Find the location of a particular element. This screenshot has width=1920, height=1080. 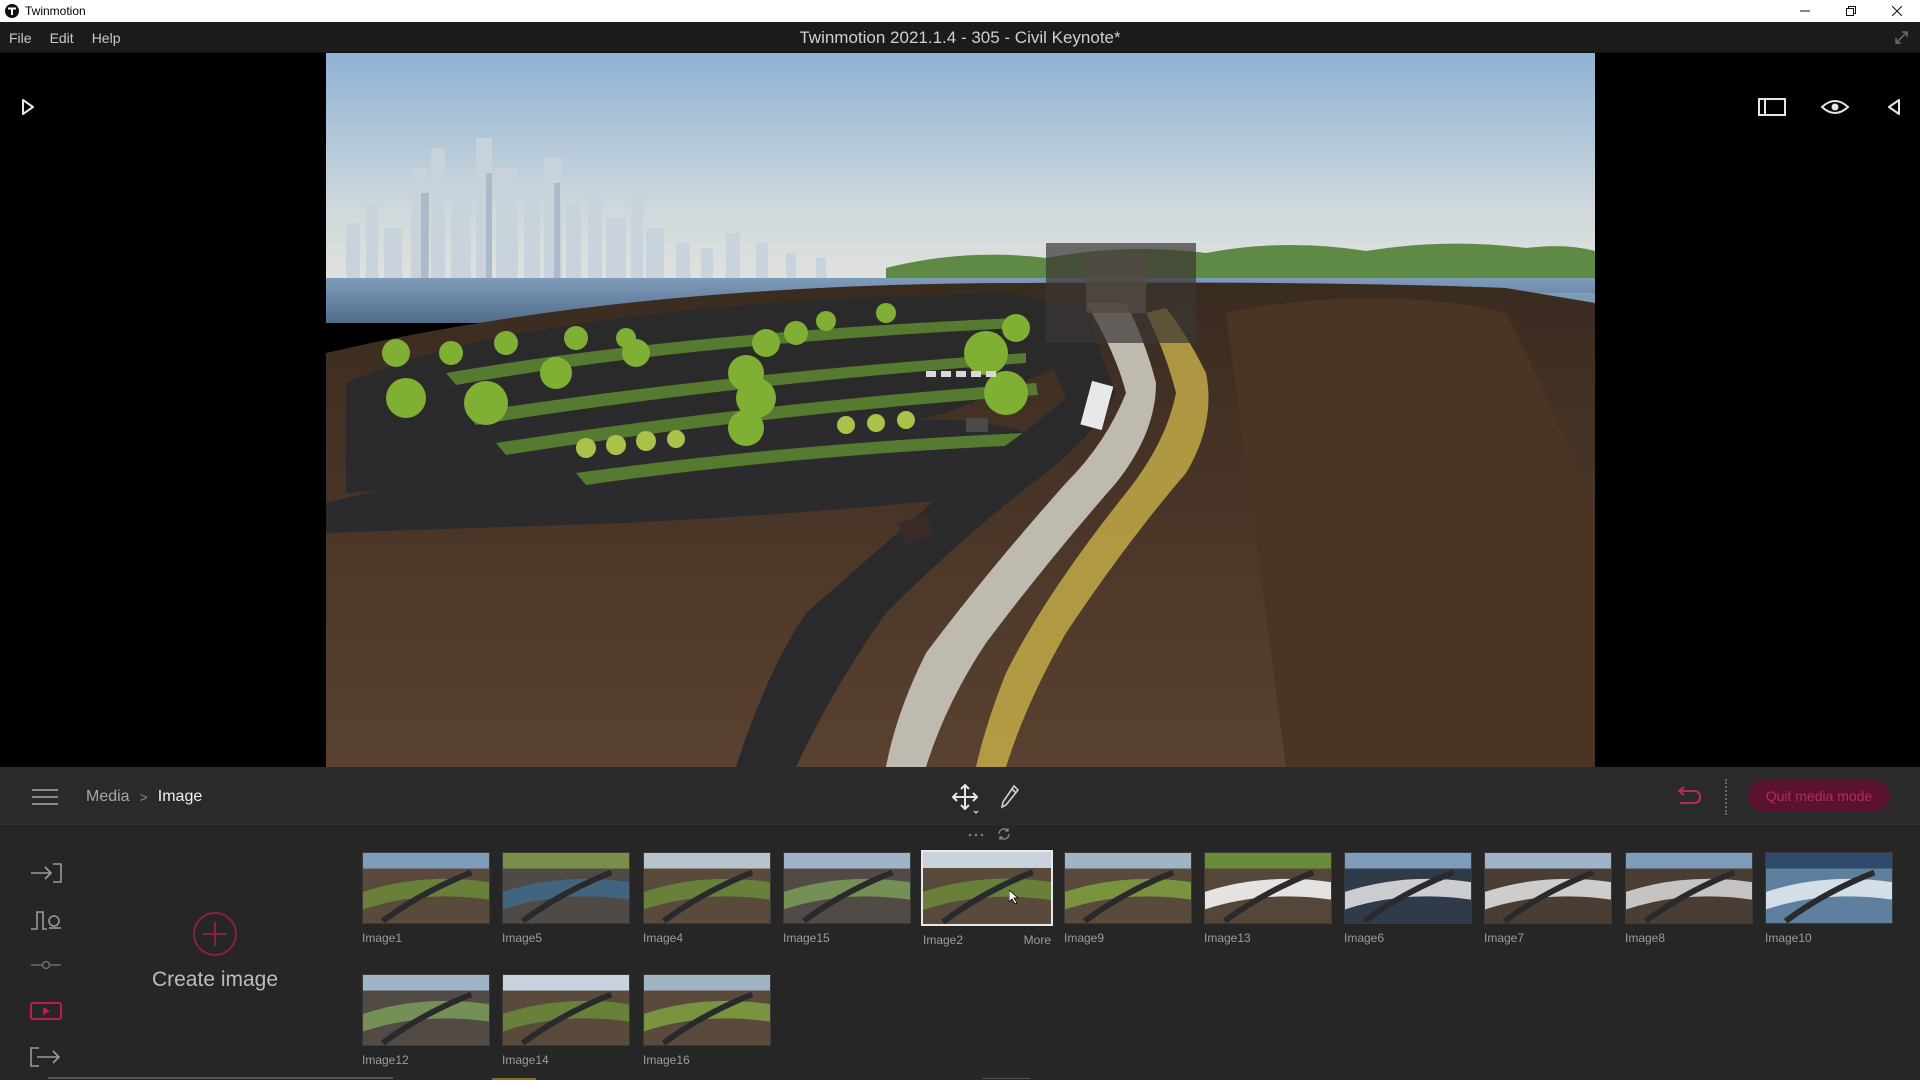

more-button: More is located at coordinates (1037, 940).